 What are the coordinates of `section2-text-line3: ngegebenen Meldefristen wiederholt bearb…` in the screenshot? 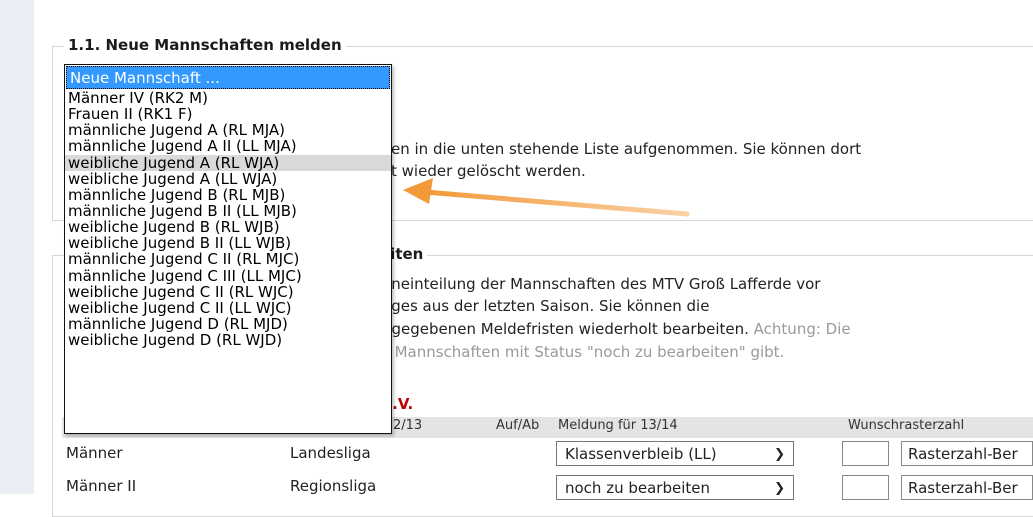 It's located at (616, 329).